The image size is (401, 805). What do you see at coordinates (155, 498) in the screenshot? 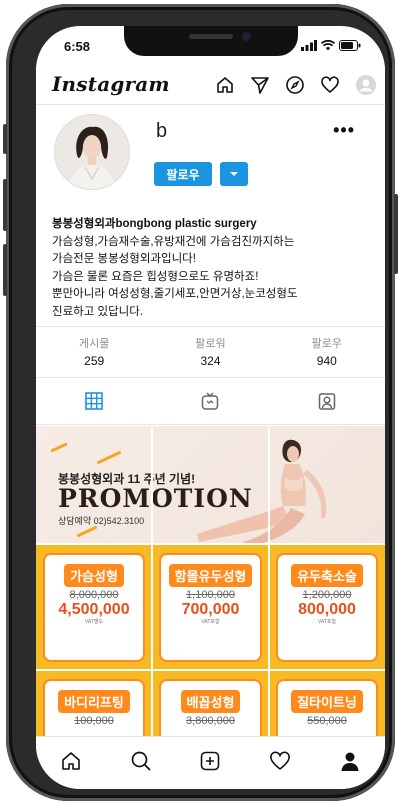
I see `promo-title: PROMOTION` at bounding box center [155, 498].